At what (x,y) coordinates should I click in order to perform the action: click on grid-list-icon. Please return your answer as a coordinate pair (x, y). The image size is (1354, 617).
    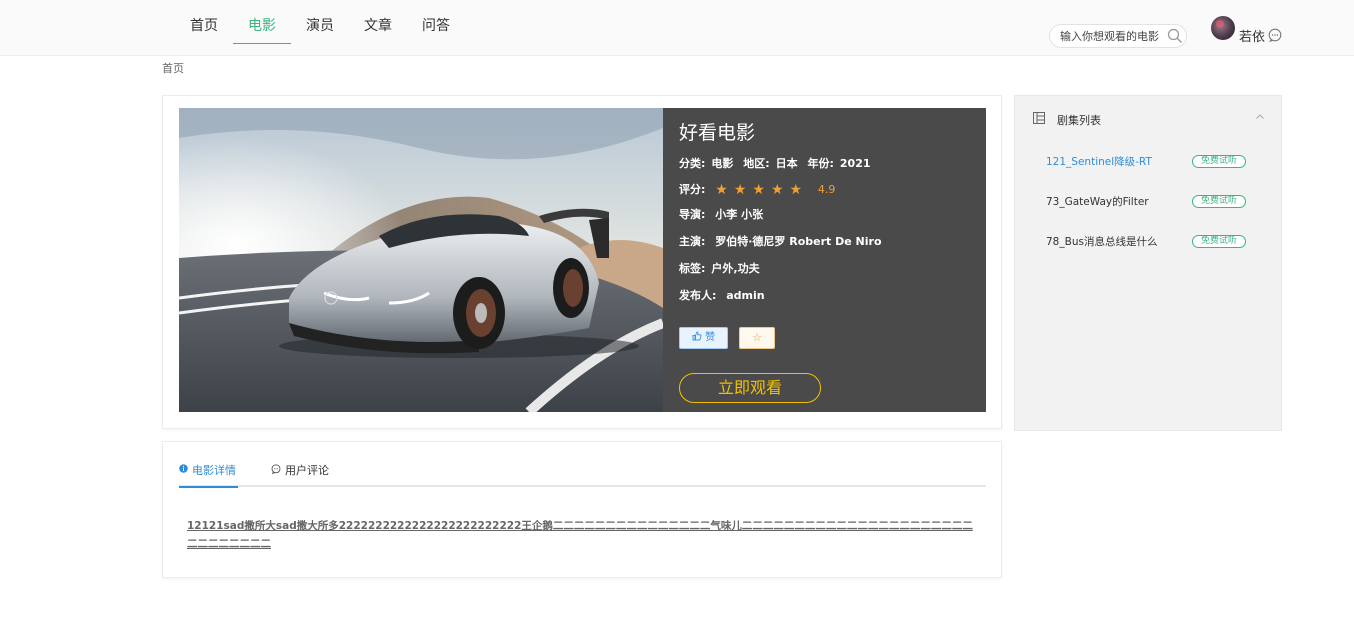
    Looking at the image, I should click on (1039, 118).